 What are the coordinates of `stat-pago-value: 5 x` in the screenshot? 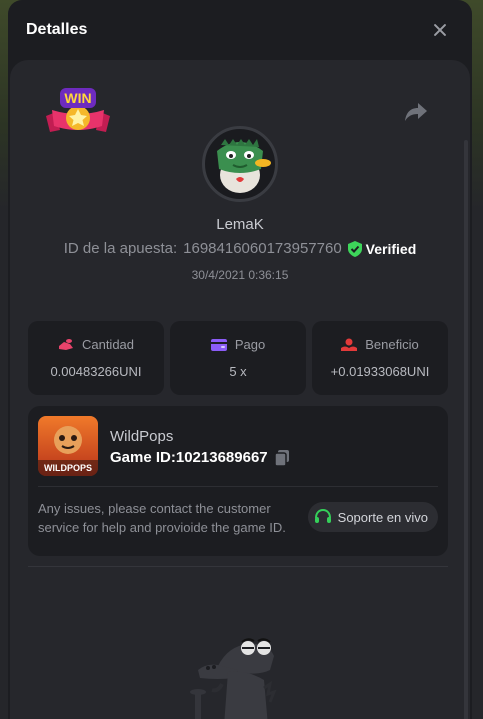 It's located at (238, 371).